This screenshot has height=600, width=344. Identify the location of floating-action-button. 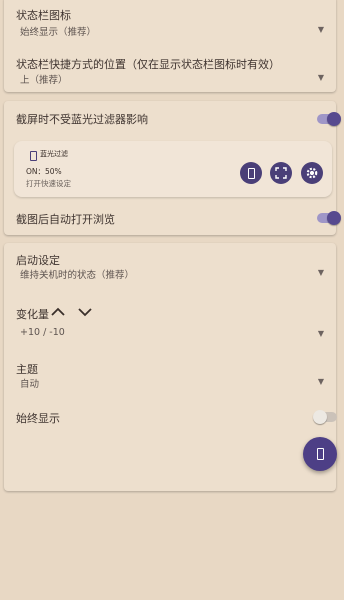
(320, 454).